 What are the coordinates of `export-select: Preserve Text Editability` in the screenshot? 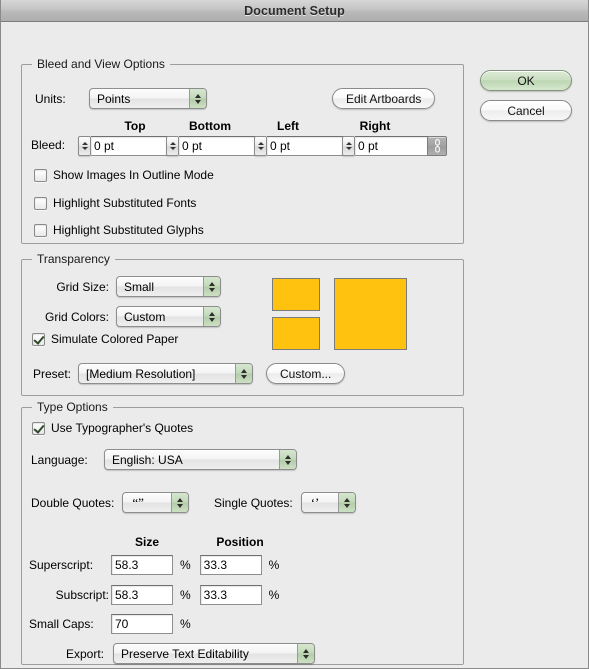 It's located at (214, 653).